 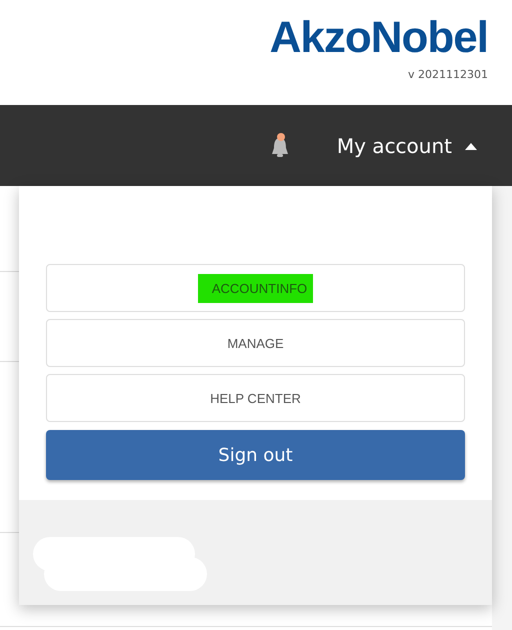 I want to click on caret-icon, so click(x=471, y=146).